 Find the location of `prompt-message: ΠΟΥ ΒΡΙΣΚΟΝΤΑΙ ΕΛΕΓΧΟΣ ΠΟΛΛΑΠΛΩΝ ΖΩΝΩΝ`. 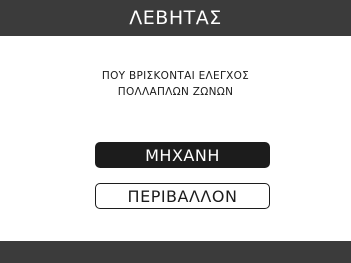

prompt-message: ΠΟΥ ΒΡΙΣΚΟΝΤΑΙ ΕΛΕΓΧΟΣ ΠΟΛΛΑΠΛΩΝ ΖΩΝΩΝ is located at coordinates (175, 84).